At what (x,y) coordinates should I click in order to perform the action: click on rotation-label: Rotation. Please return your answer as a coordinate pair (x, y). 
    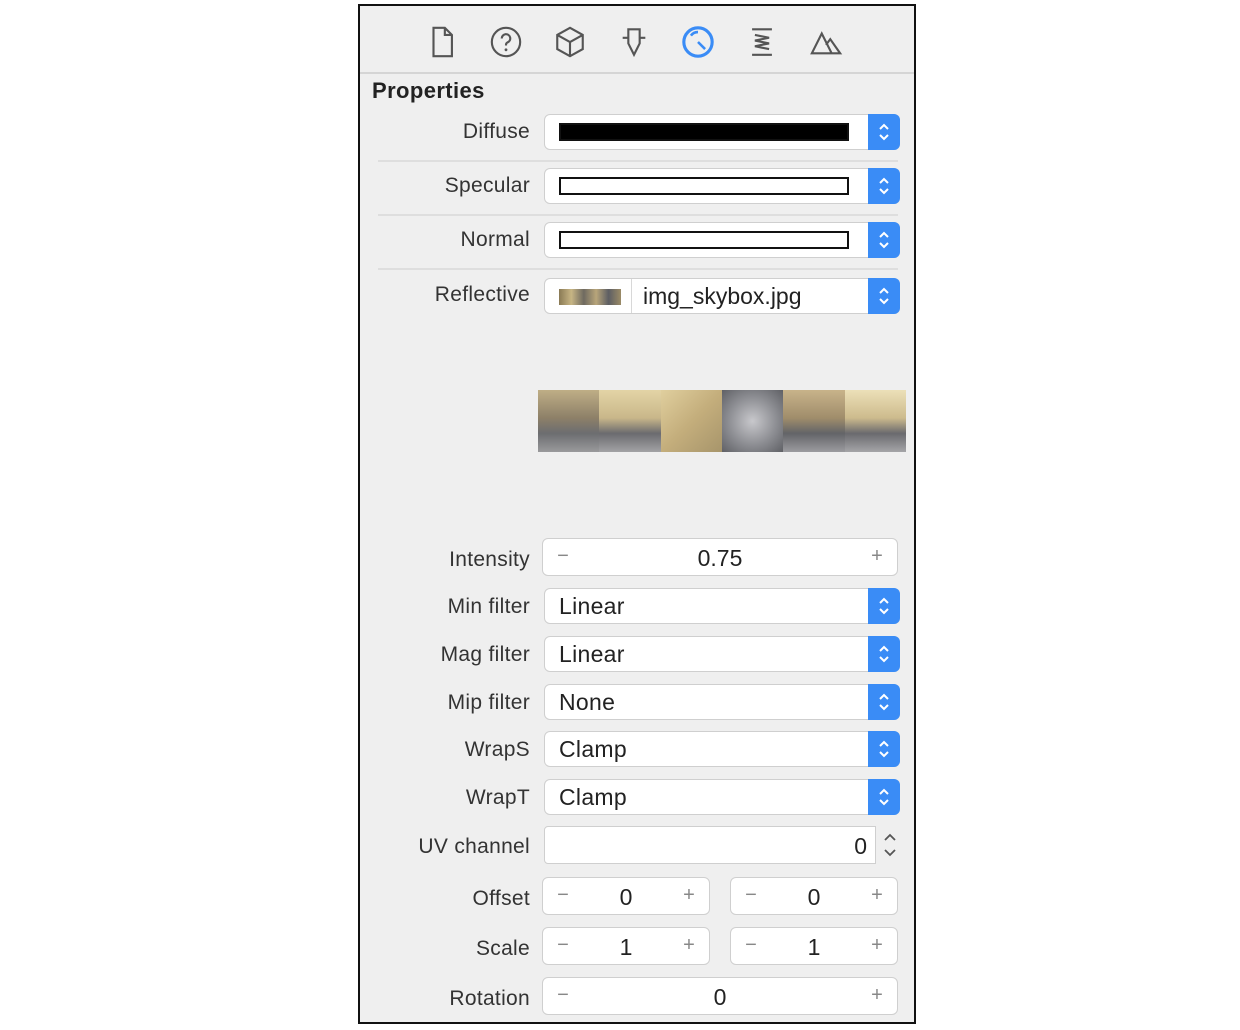
    Looking at the image, I should click on (489, 998).